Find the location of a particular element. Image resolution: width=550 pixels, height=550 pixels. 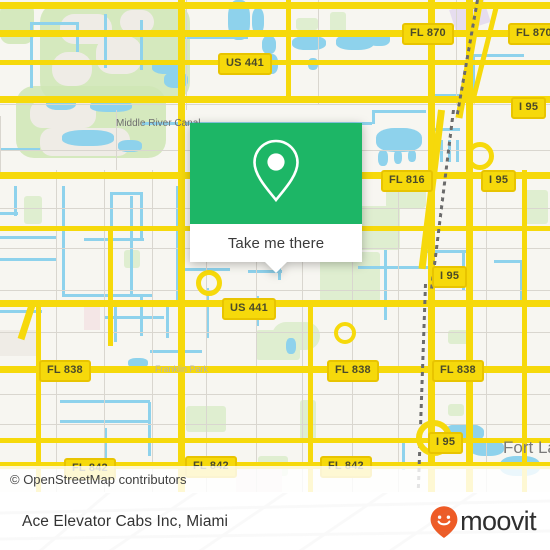

map-pin-icon is located at coordinates (276, 173).